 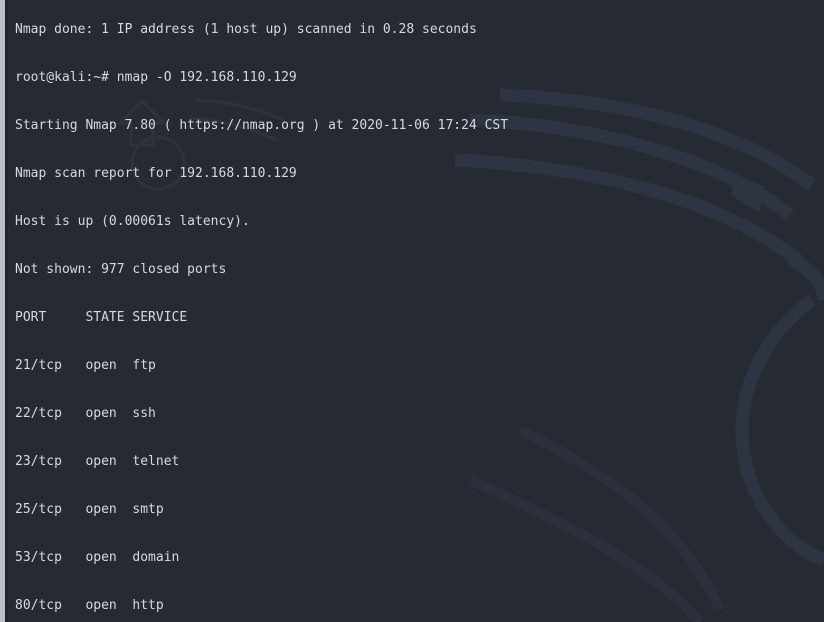 What do you see at coordinates (89, 509) in the screenshot?
I see `terminal-line-port: 25/tcp open smtp` at bounding box center [89, 509].